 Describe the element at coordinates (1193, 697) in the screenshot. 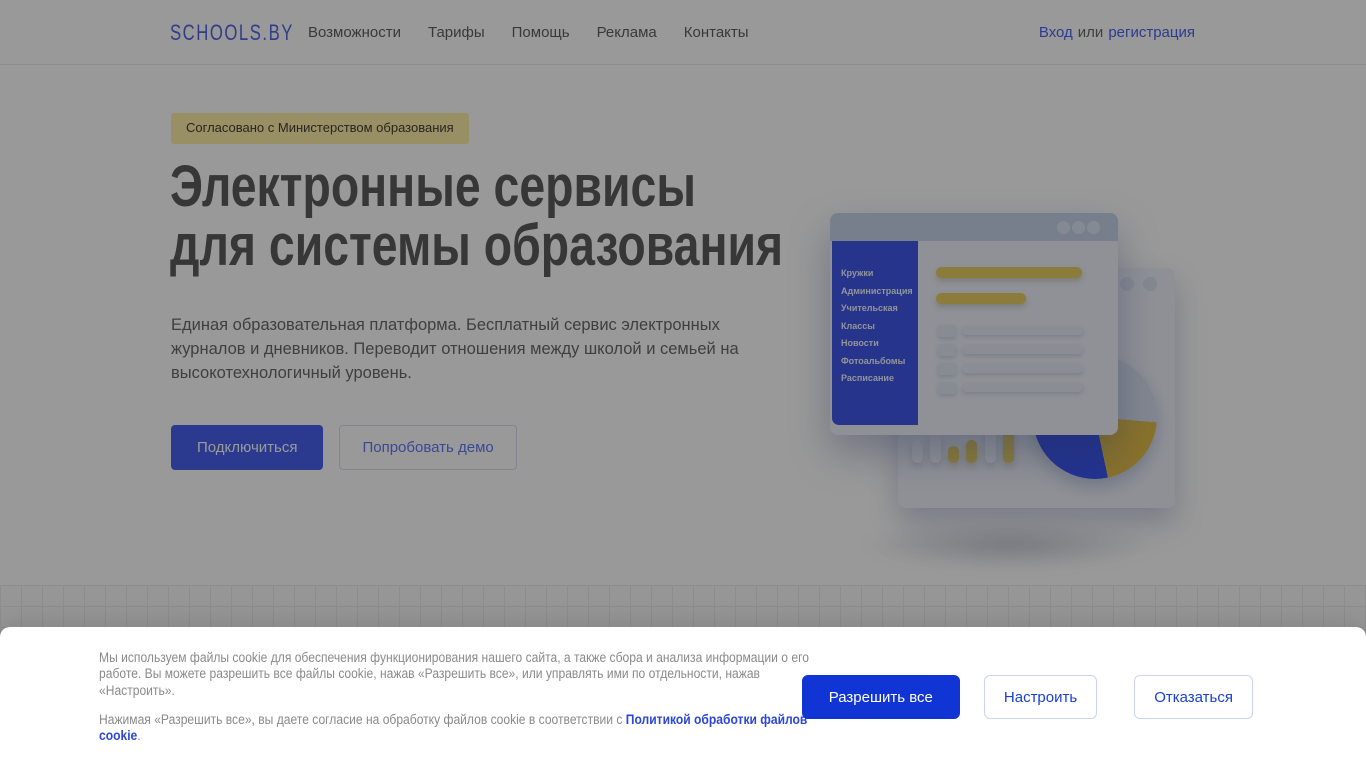

I see `decline-cookies-button: Отказаться` at that location.